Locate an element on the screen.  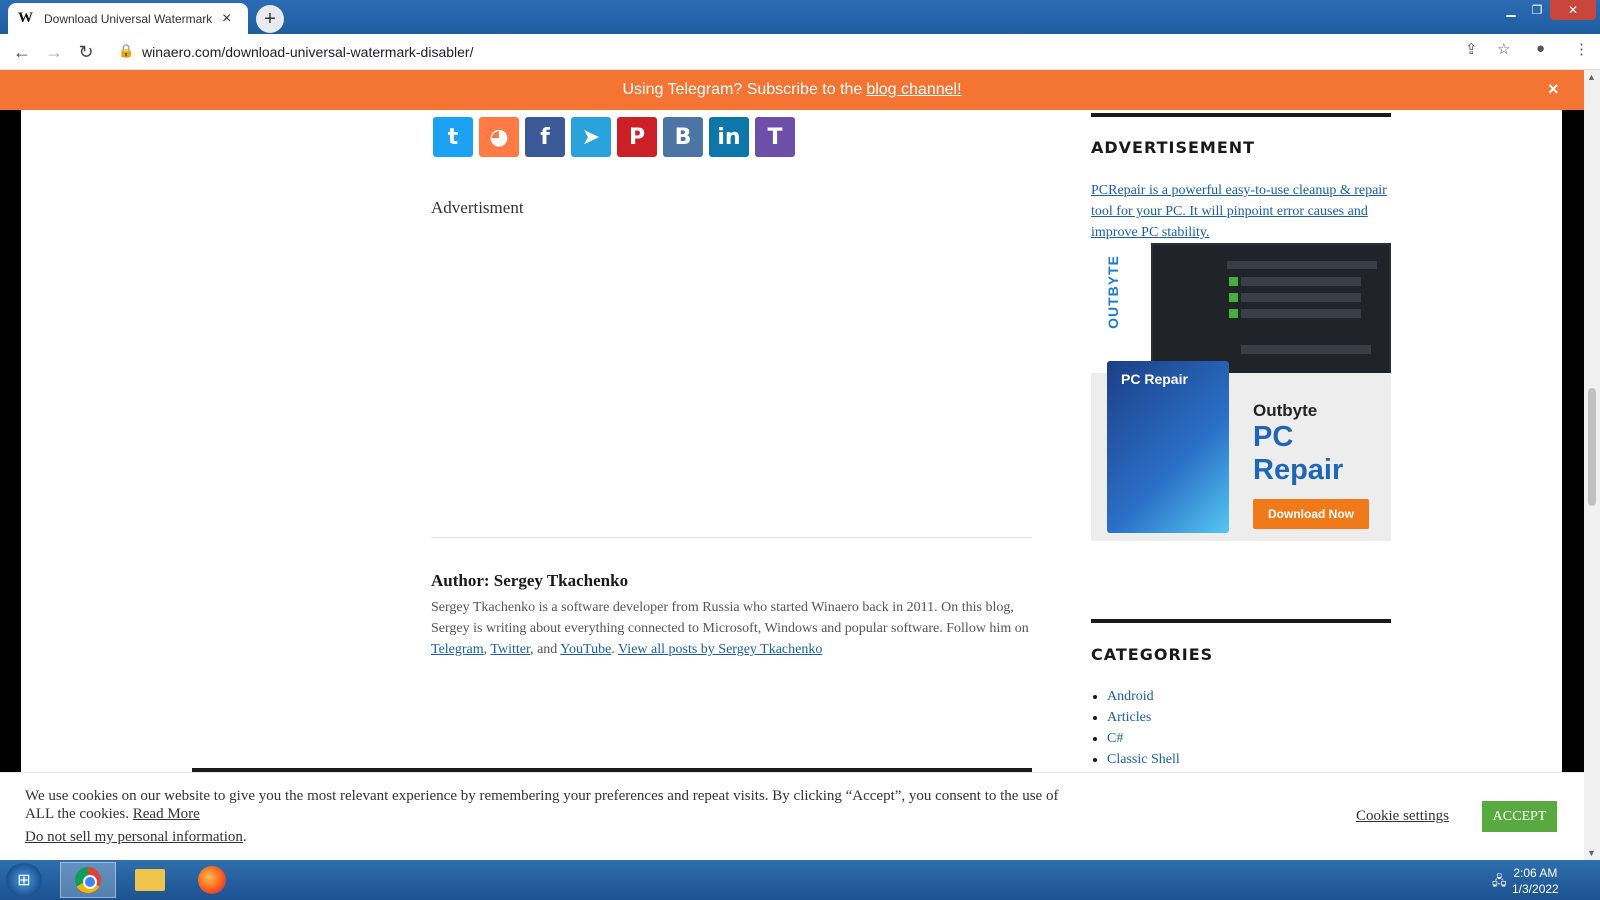
clock-date: 1/3/2022 is located at coordinates (1535, 889).